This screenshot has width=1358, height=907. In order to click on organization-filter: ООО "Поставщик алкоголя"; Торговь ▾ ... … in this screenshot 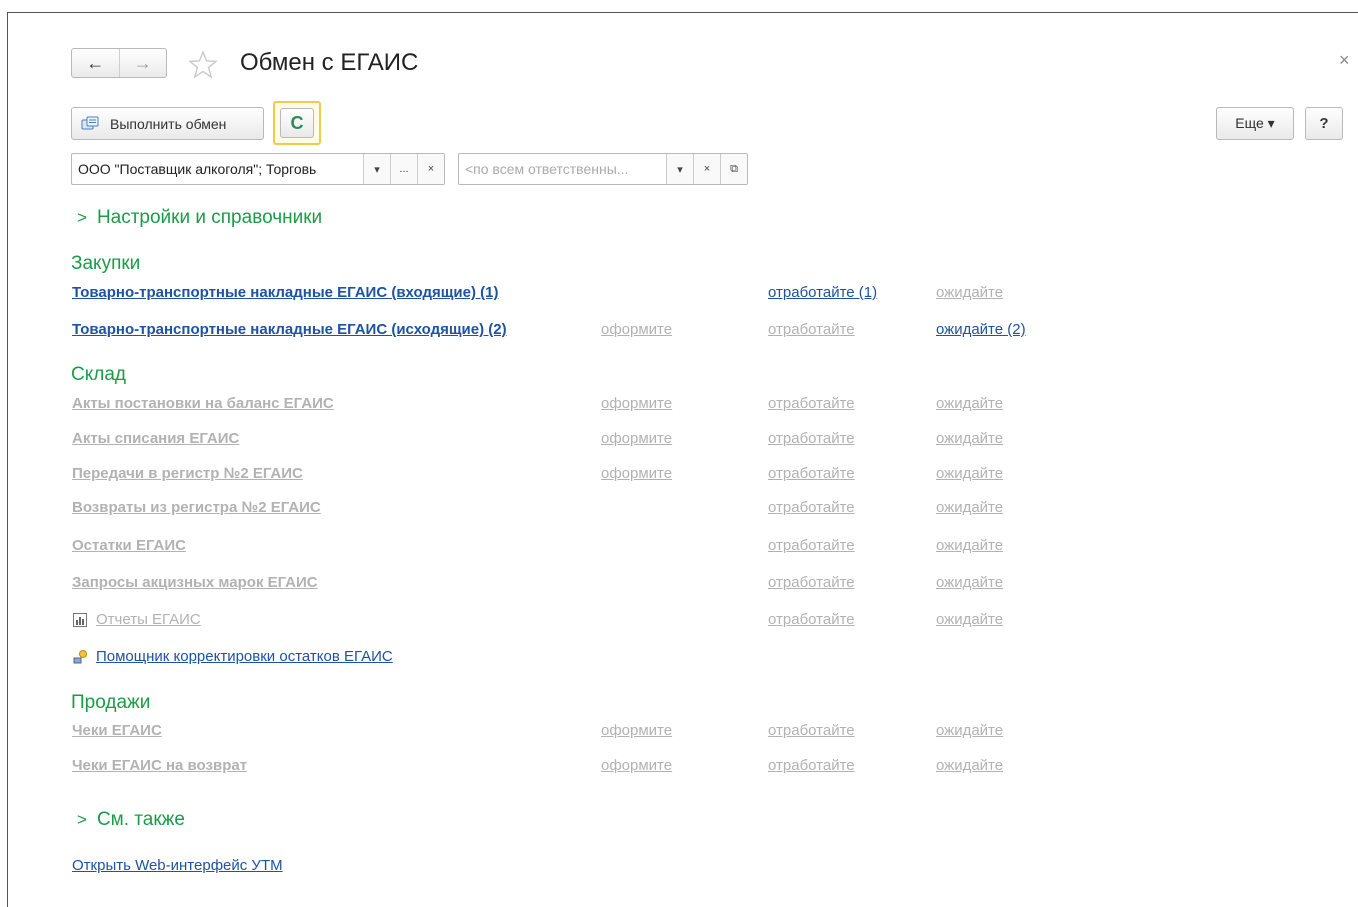, I will do `click(258, 169)`.